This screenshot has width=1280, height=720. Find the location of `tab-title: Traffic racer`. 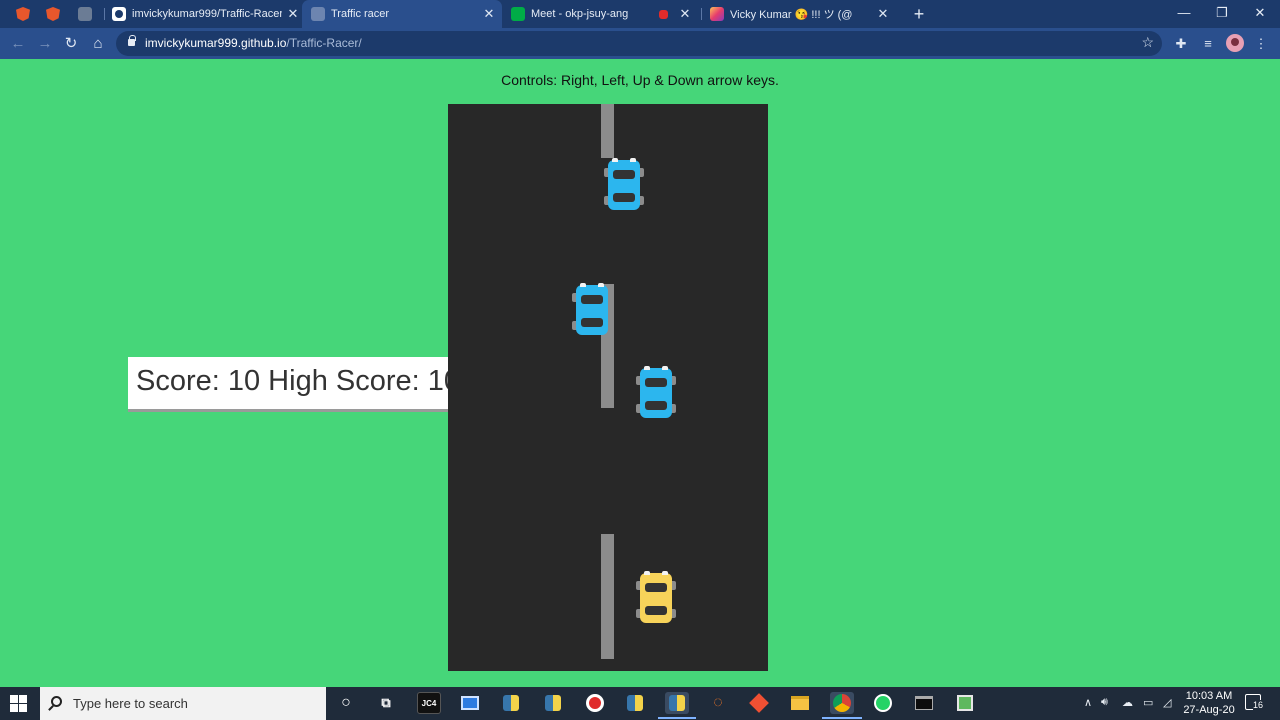

tab-title: Traffic racer is located at coordinates (360, 14).